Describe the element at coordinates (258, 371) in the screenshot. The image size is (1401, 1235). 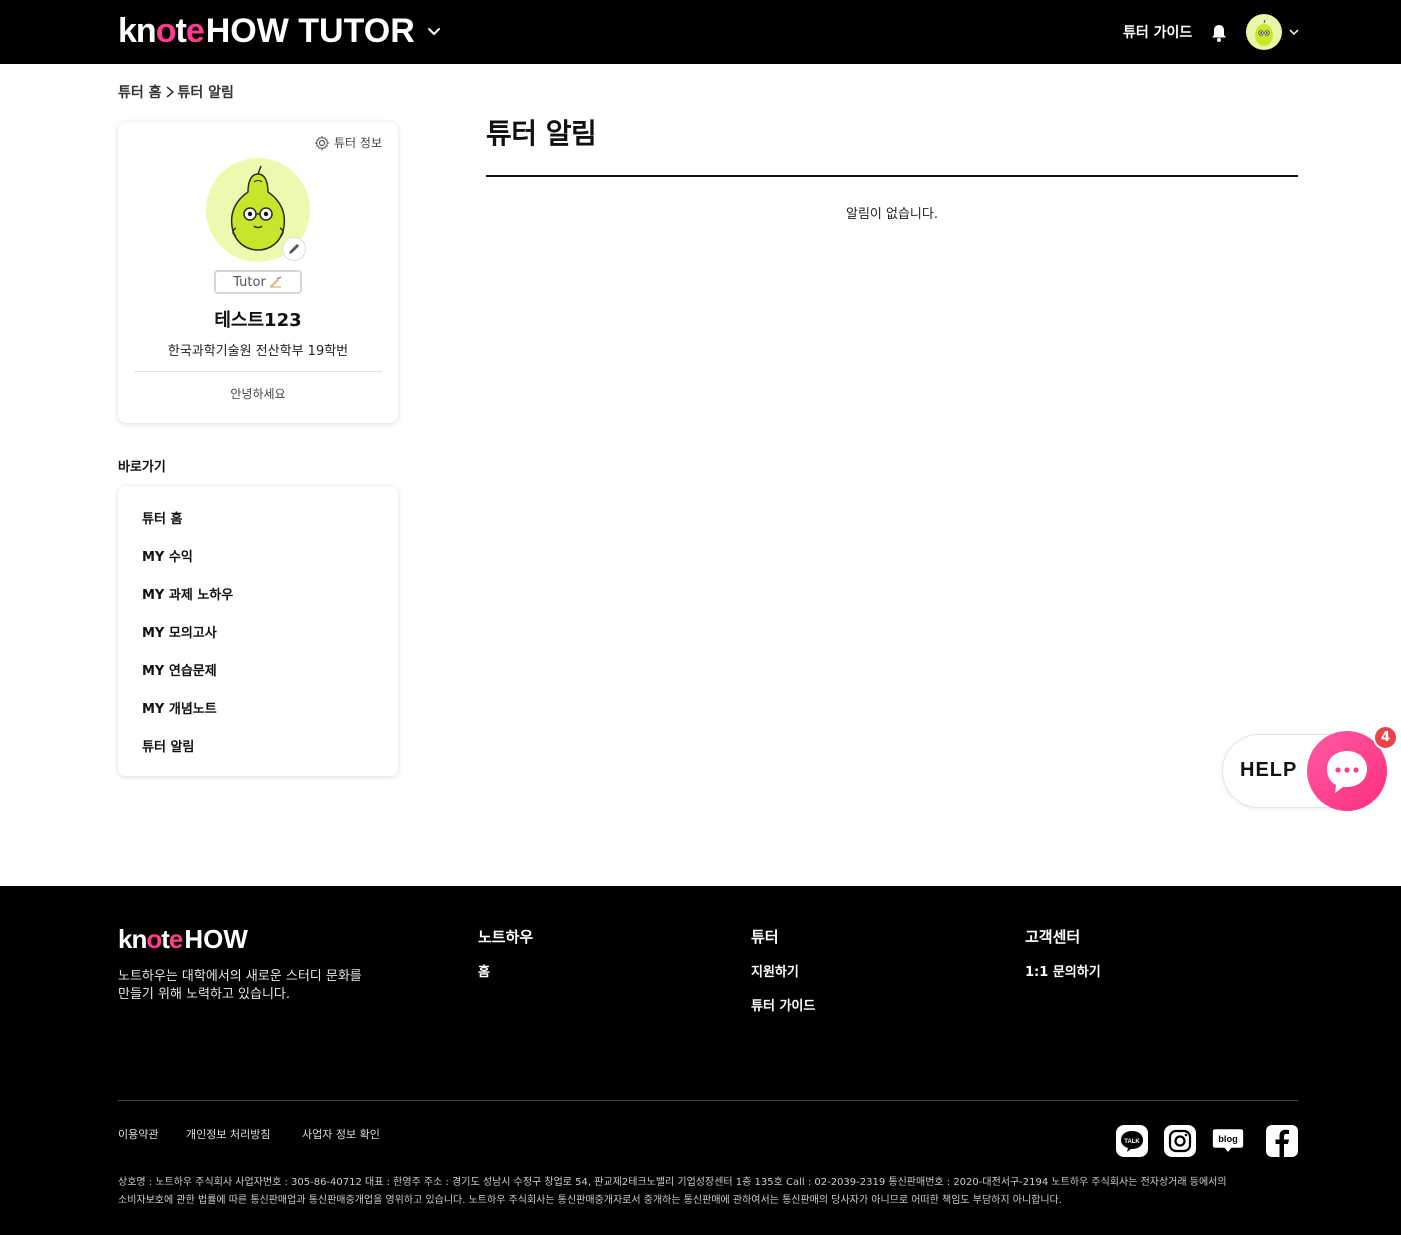
I see `divider` at that location.